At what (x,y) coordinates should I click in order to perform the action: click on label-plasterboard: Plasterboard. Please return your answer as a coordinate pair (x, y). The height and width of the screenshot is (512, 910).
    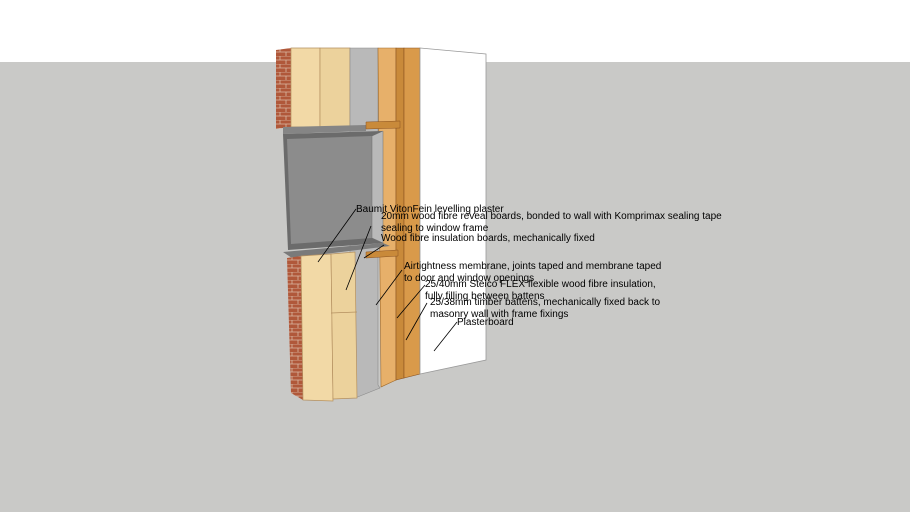
    Looking at the image, I should click on (485, 322).